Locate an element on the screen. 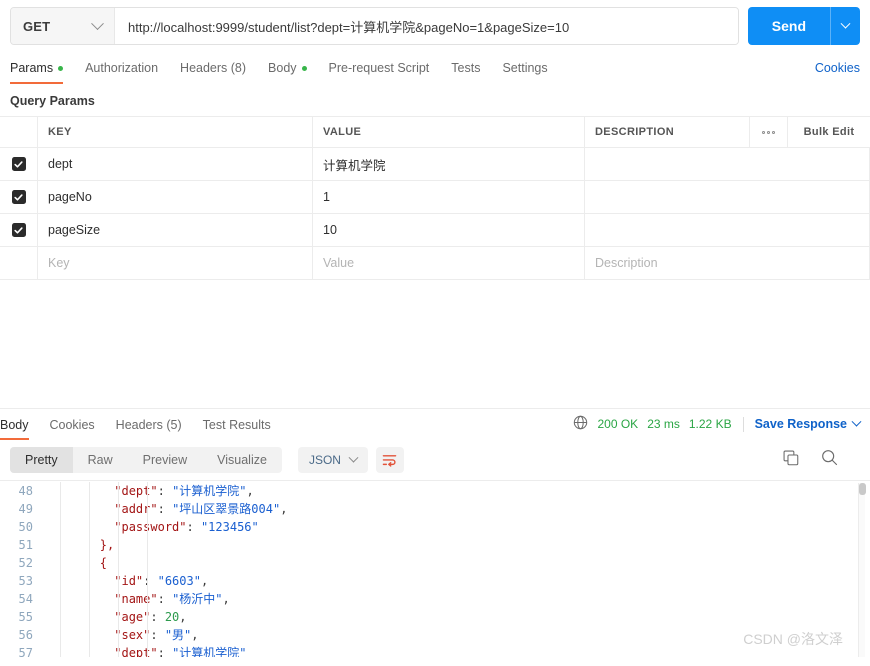 The height and width of the screenshot is (666, 870). line-number: 51 is located at coordinates (25, 545).